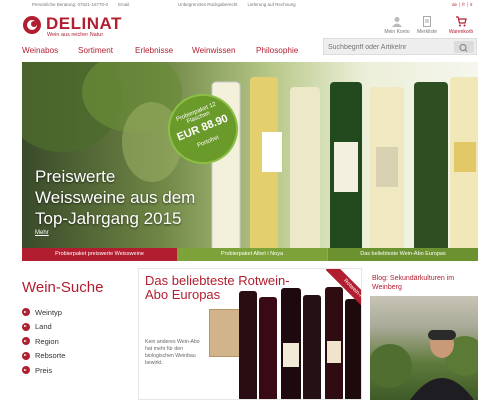 The width and height of the screenshot is (500, 400). I want to click on tab-wein-abo: Das beliebteste Wein-Abo Europas, so click(402, 254).